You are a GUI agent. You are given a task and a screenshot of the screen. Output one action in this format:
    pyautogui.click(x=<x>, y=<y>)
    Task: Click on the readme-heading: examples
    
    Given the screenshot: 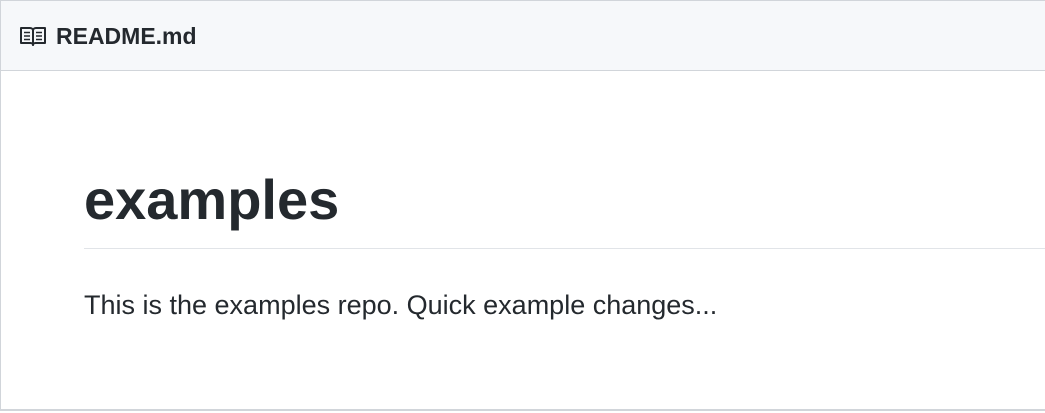 What is the action you would take?
    pyautogui.click(x=212, y=199)
    